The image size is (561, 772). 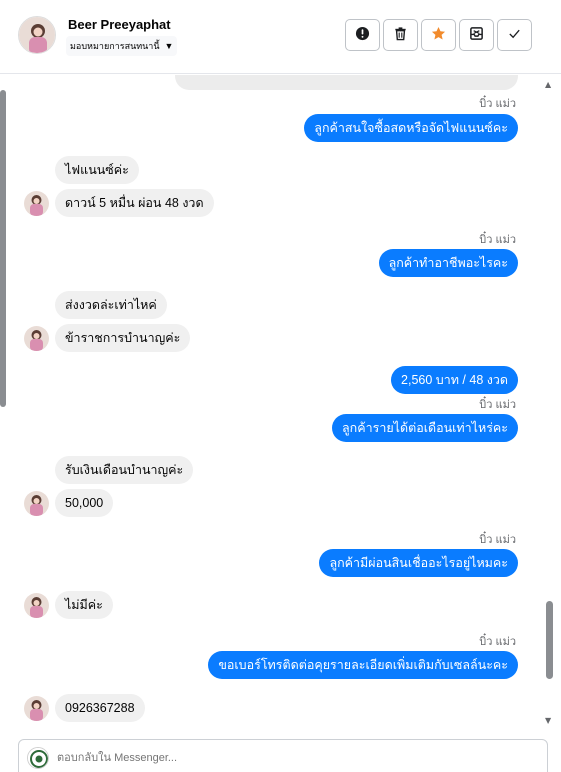 What do you see at coordinates (111, 305) in the screenshot?
I see `incoming-message: ส่งงวดล่ะเท่าไหค่` at bounding box center [111, 305].